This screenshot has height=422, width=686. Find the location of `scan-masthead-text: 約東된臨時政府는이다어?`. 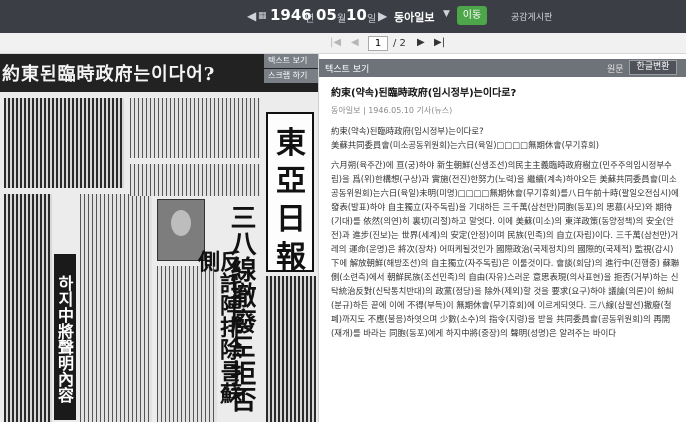

scan-masthead-text: 約東된臨時政府는이다어? is located at coordinates (109, 74).